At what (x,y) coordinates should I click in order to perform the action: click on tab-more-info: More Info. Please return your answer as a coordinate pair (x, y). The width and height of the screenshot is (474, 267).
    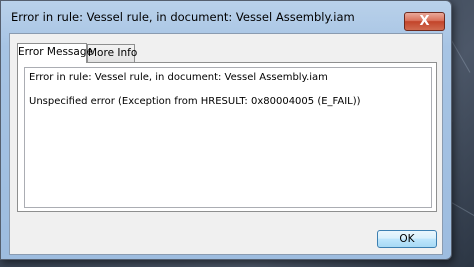
    Looking at the image, I should click on (112, 53).